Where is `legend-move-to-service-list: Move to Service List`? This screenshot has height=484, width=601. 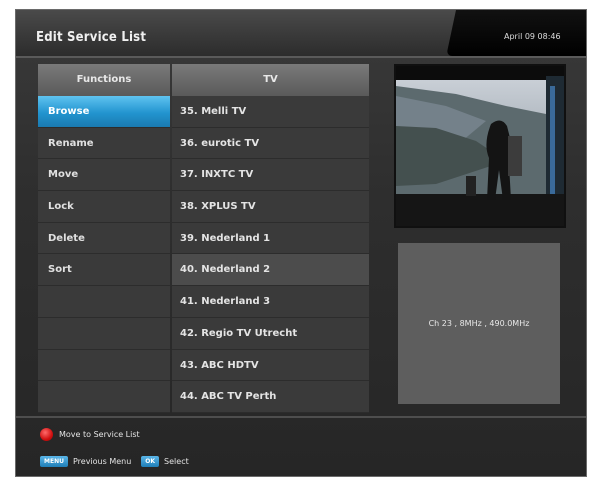
legend-move-to-service-list: Move to Service List is located at coordinates (90, 434).